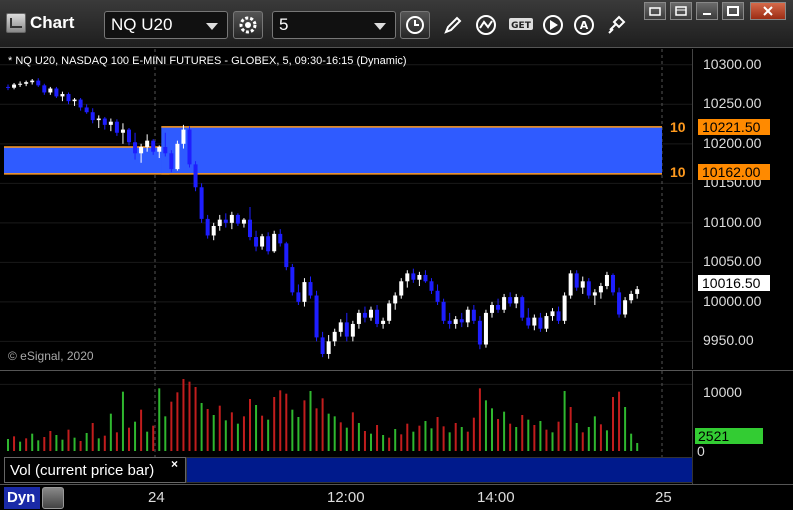  I want to click on gear-icon, so click(248, 25).